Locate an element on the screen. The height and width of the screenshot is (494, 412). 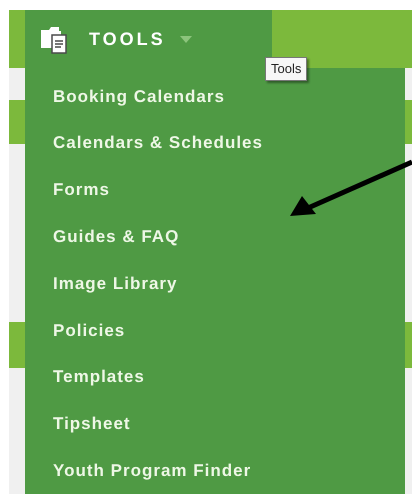
menu-item: Policies is located at coordinates (75, 330).